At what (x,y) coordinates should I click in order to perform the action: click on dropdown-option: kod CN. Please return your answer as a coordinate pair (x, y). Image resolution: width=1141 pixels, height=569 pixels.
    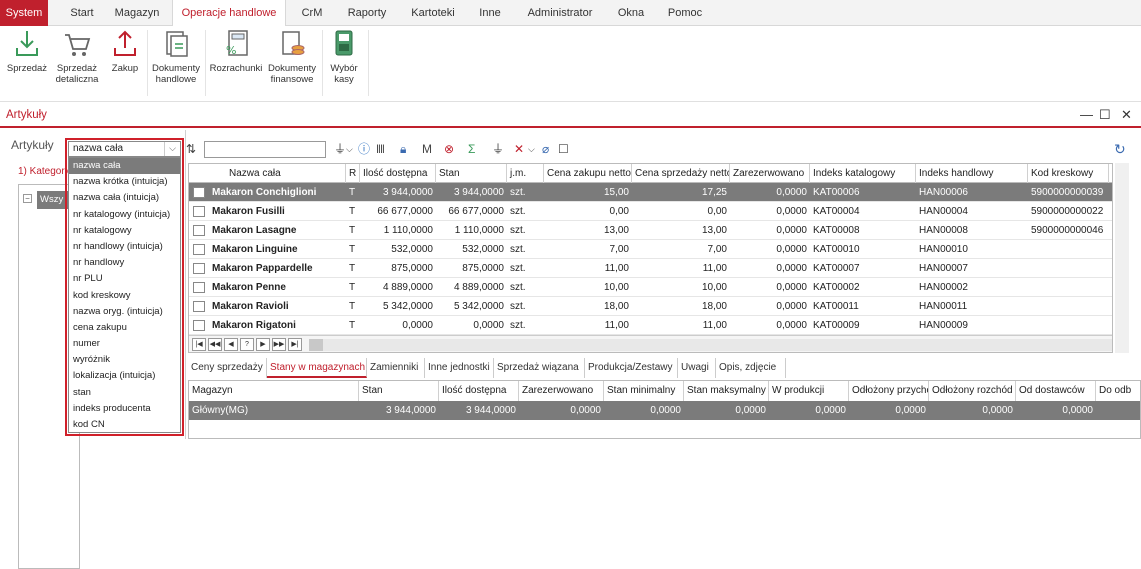
    Looking at the image, I should click on (124, 425).